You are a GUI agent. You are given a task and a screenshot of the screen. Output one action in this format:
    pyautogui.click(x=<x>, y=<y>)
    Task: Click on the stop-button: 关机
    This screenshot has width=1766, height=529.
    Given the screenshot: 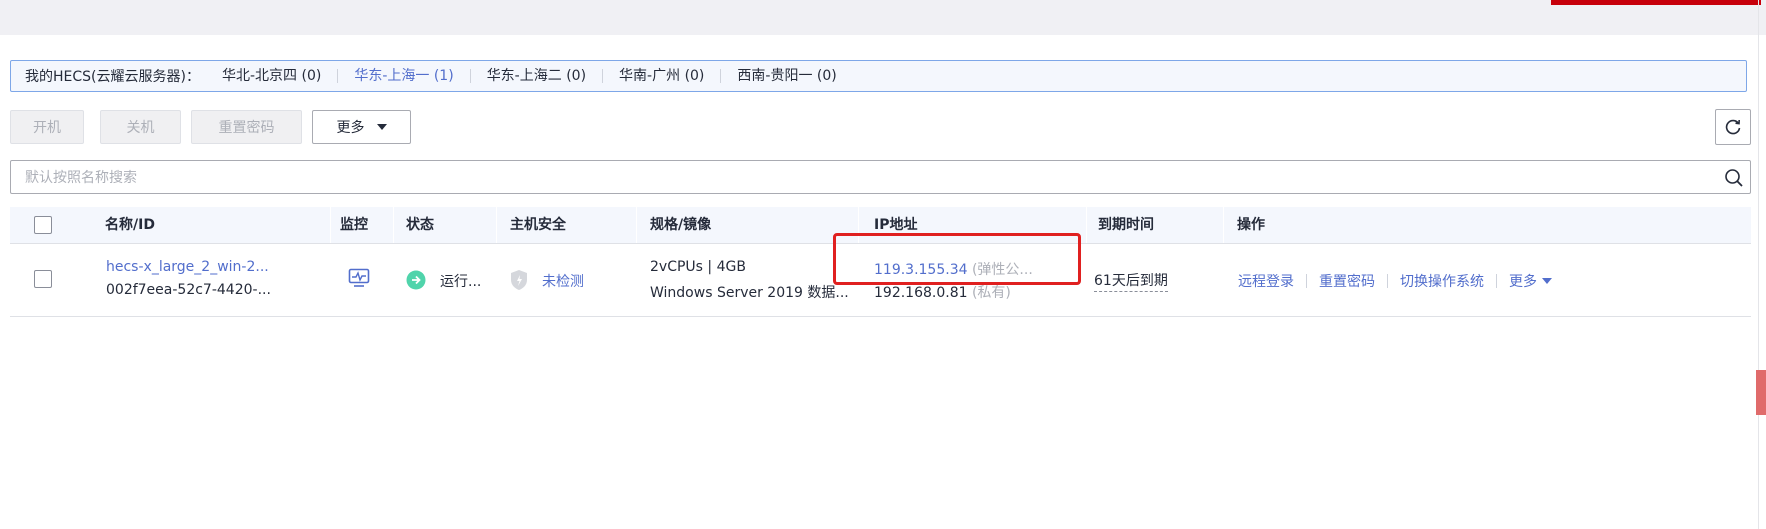 What is the action you would take?
    pyautogui.click(x=140, y=127)
    